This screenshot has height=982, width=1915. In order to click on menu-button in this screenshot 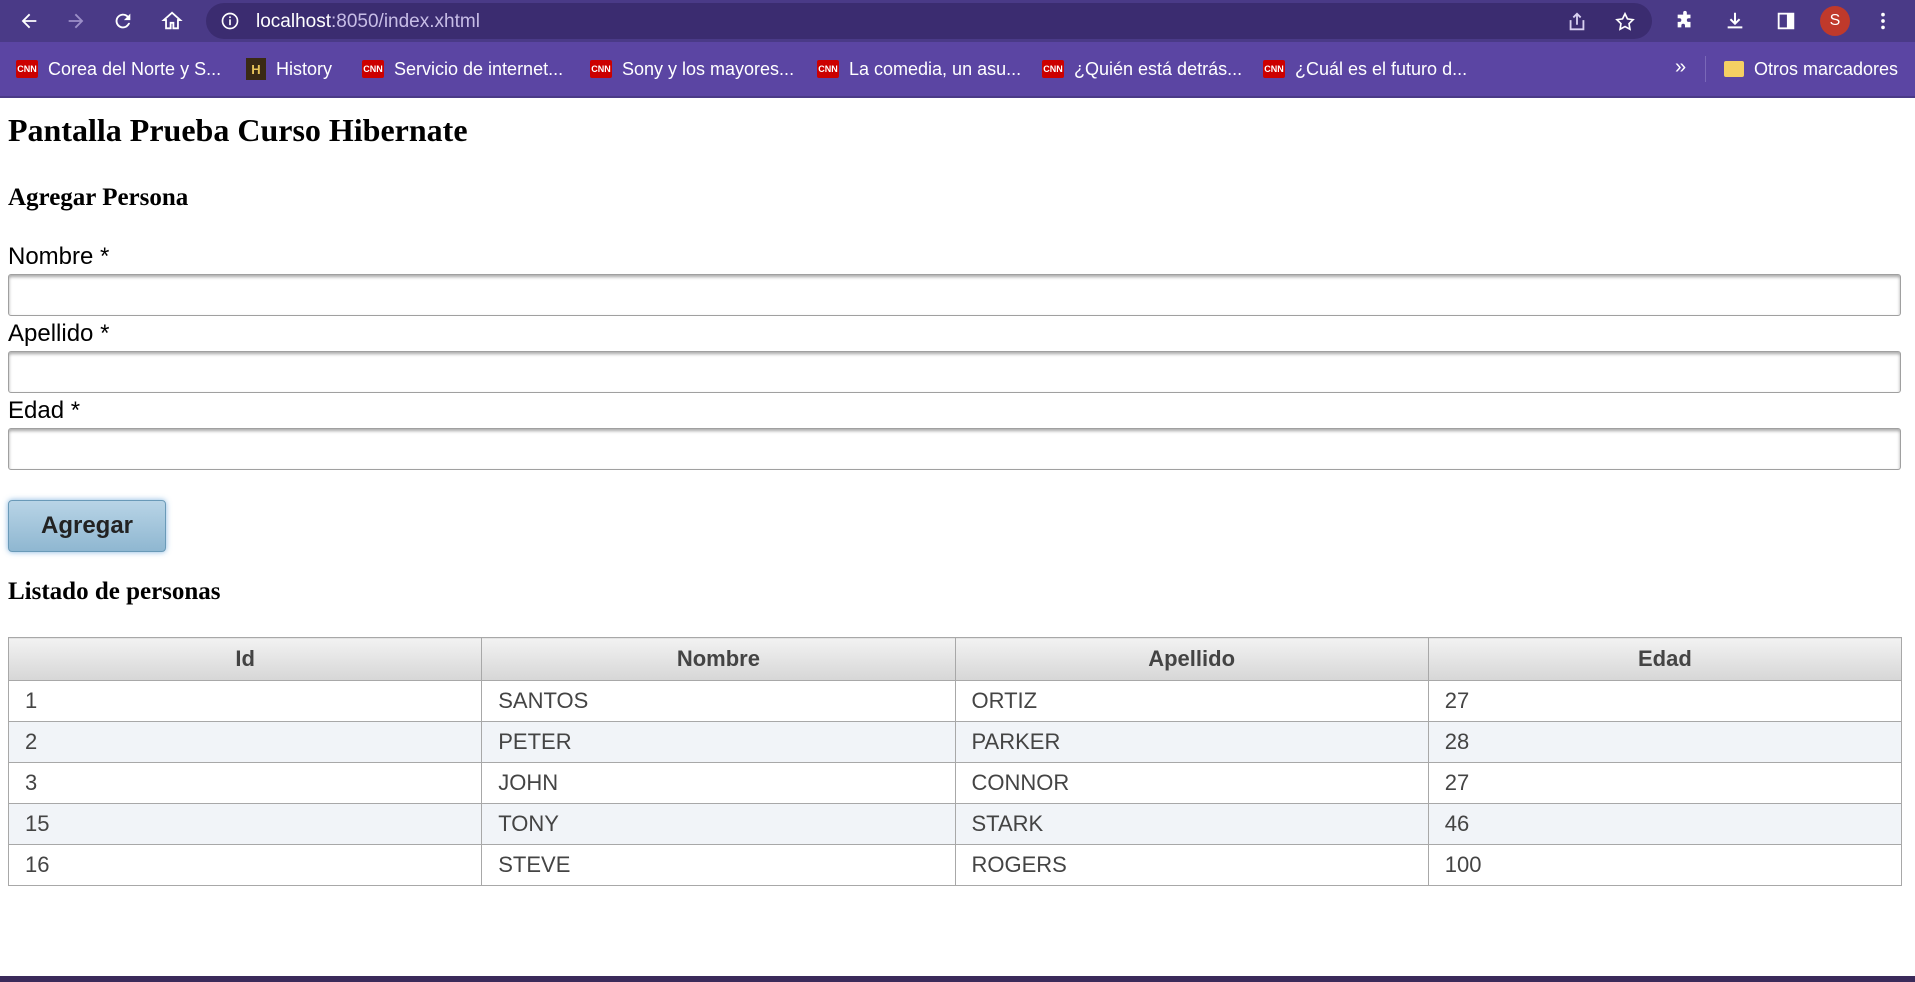, I will do `click(1883, 21)`.